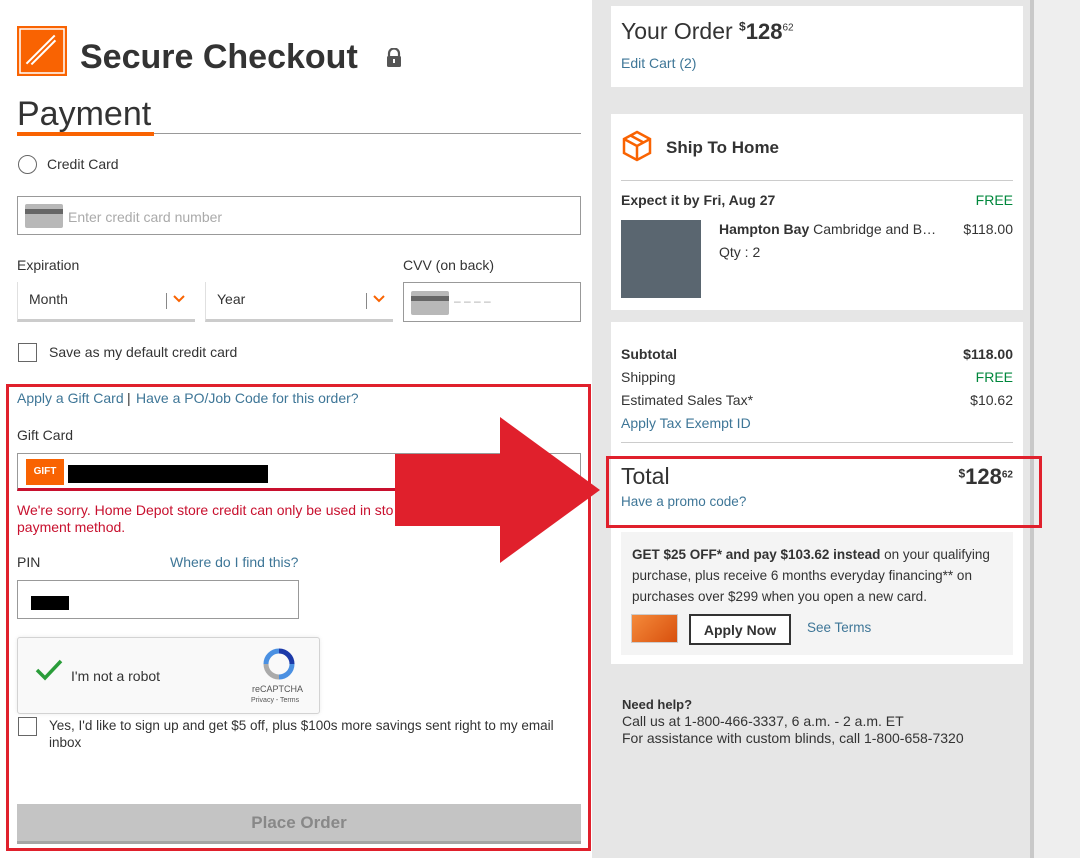  I want to click on promo-text-rest: on your qualifying, so click(935, 554).